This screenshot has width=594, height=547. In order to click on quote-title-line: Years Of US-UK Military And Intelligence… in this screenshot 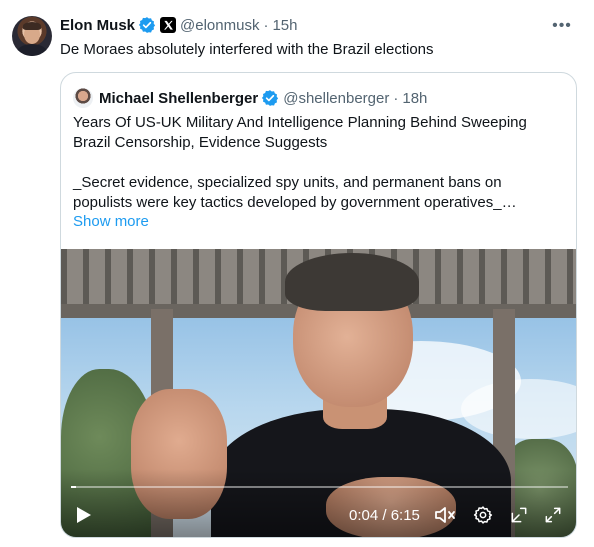, I will do `click(300, 122)`.